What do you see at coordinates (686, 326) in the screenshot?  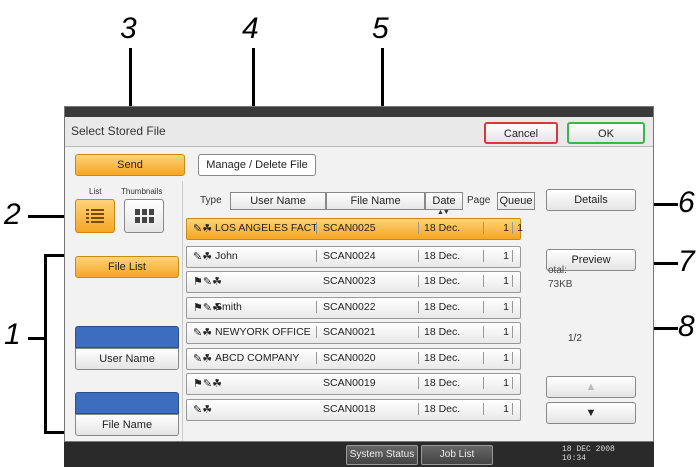 I see `callout-8: 8` at bounding box center [686, 326].